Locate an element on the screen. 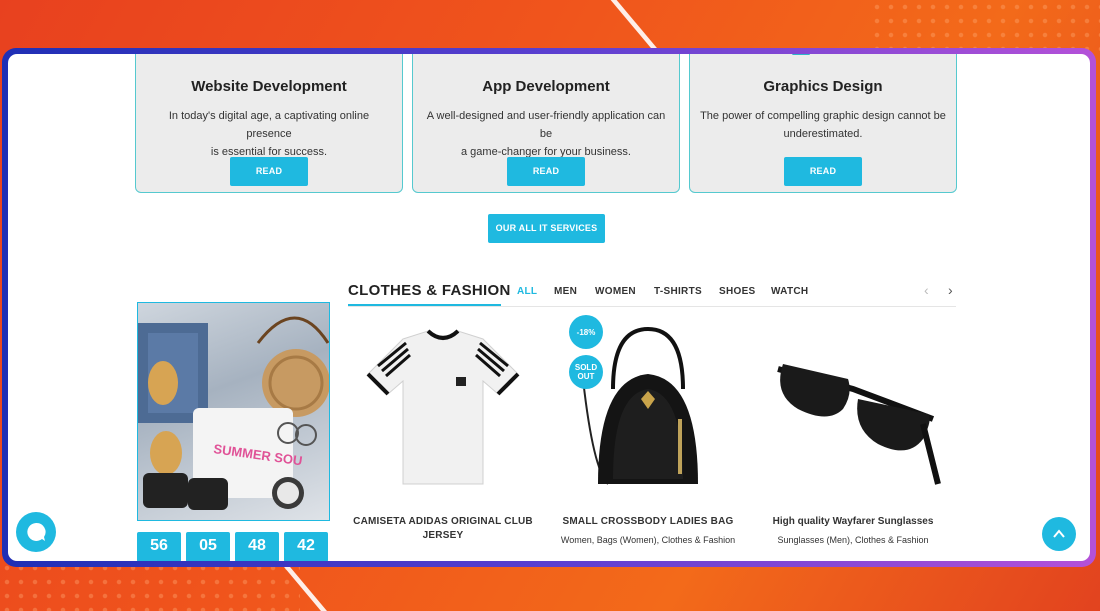  section-title: CLOTHES & FASHION is located at coordinates (429, 290).